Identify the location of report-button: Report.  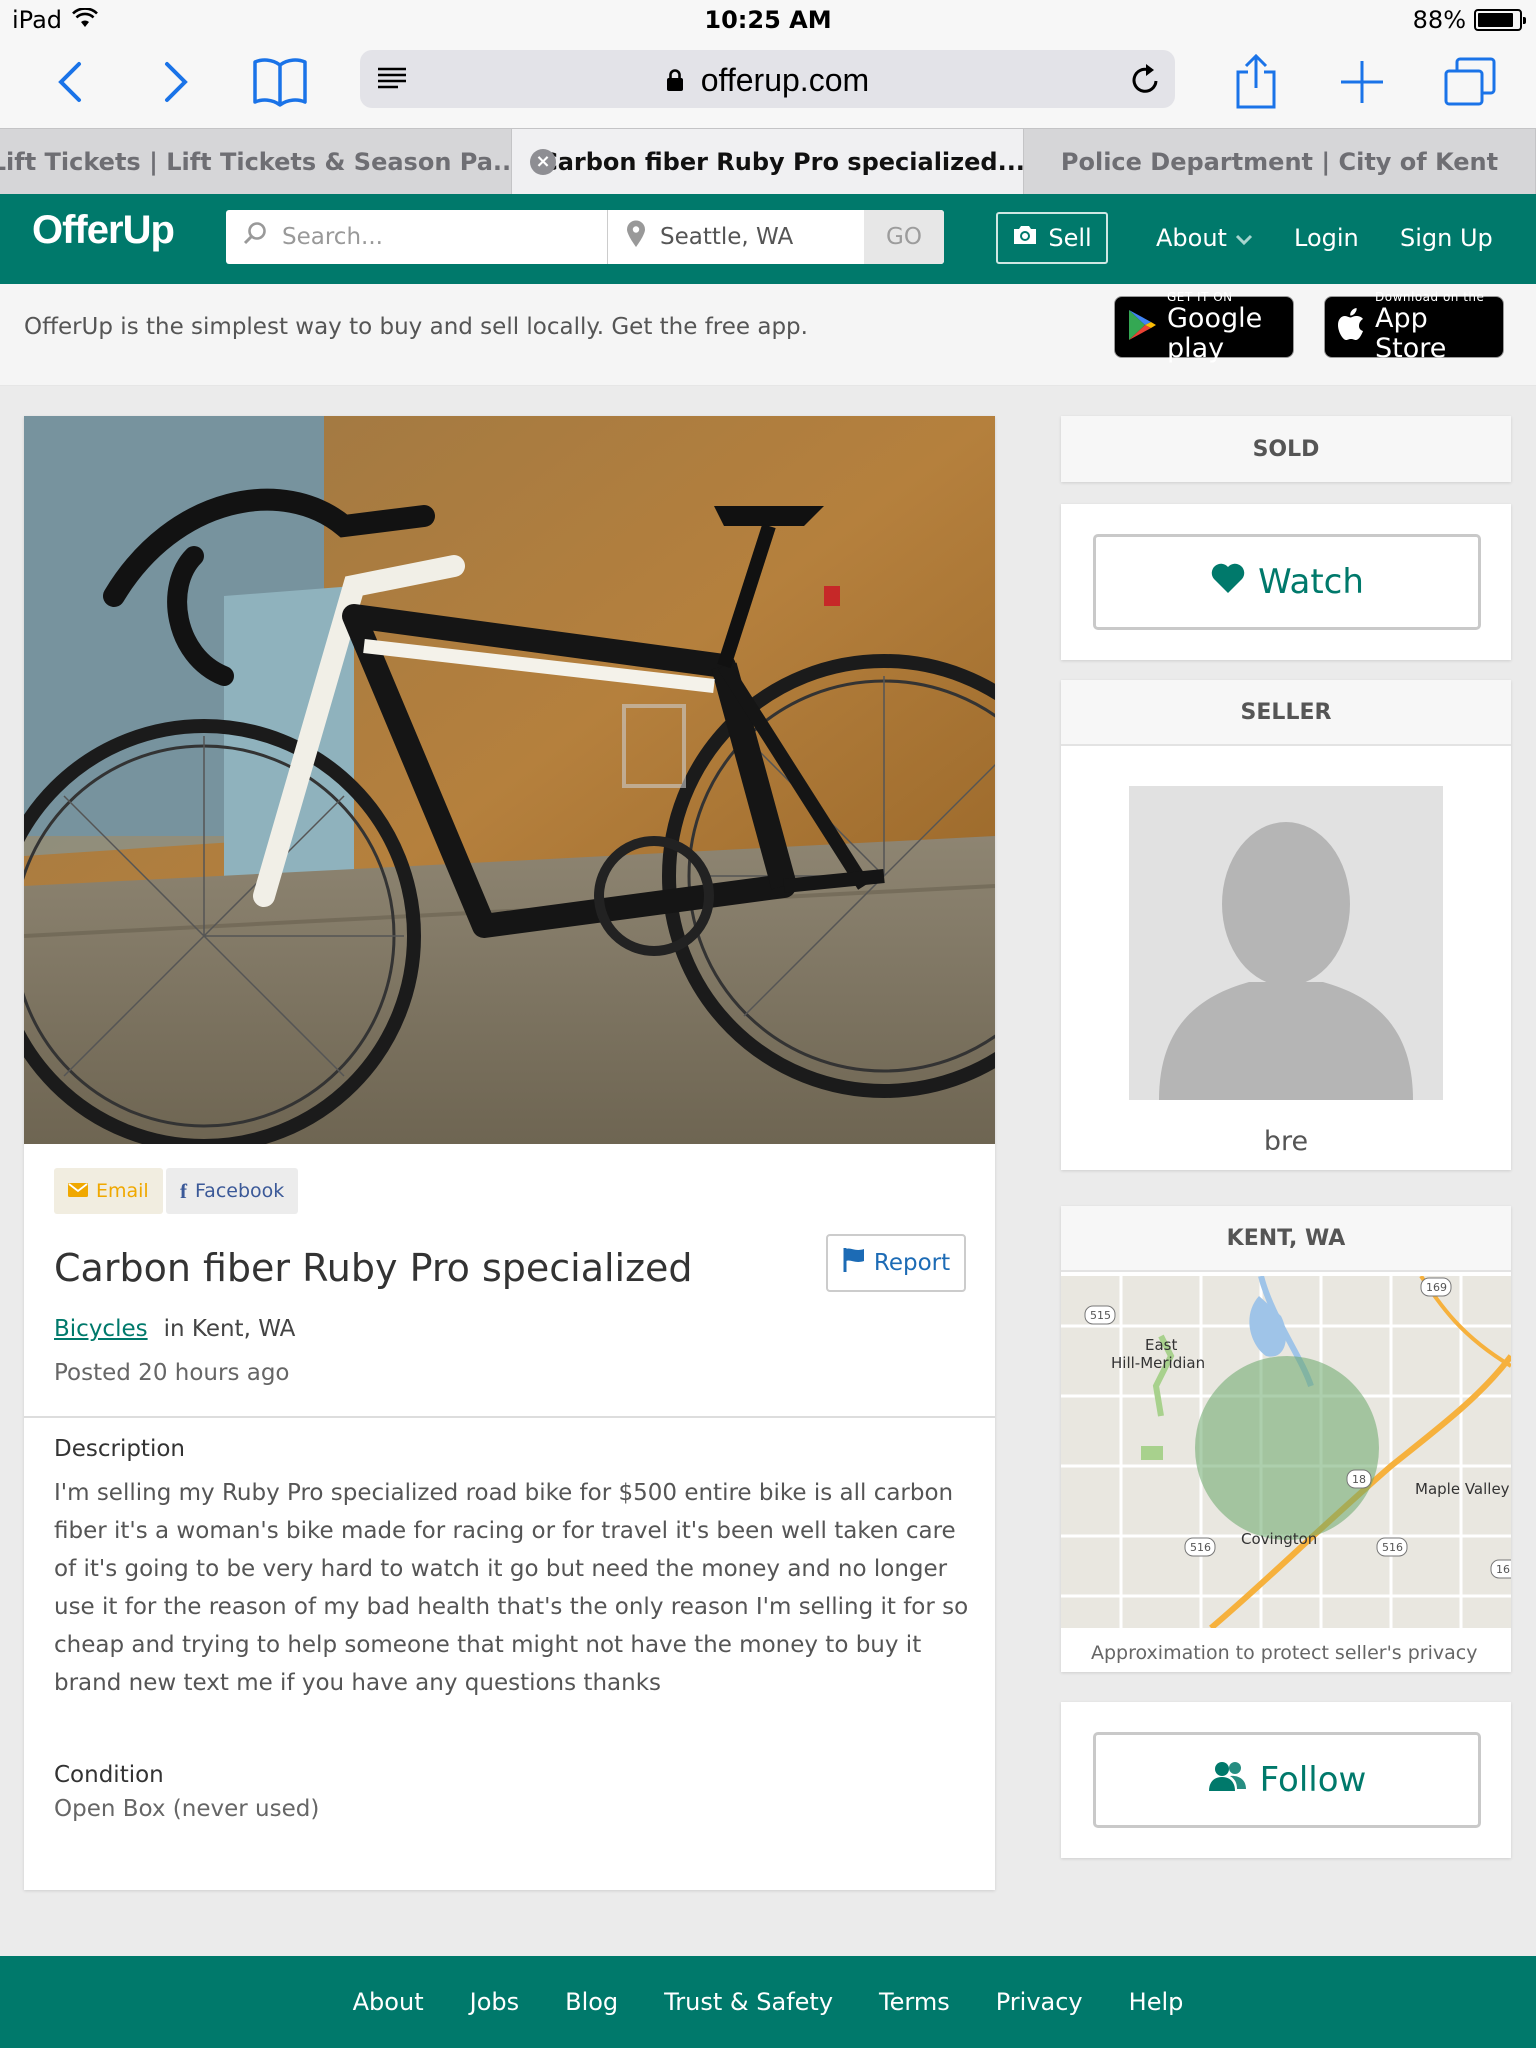
(896, 1263).